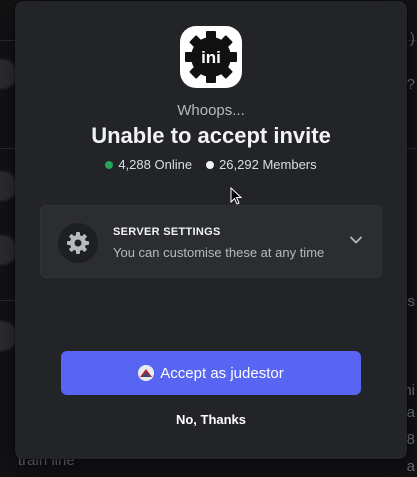  I want to click on member-count: 26,292 Members, so click(268, 164).